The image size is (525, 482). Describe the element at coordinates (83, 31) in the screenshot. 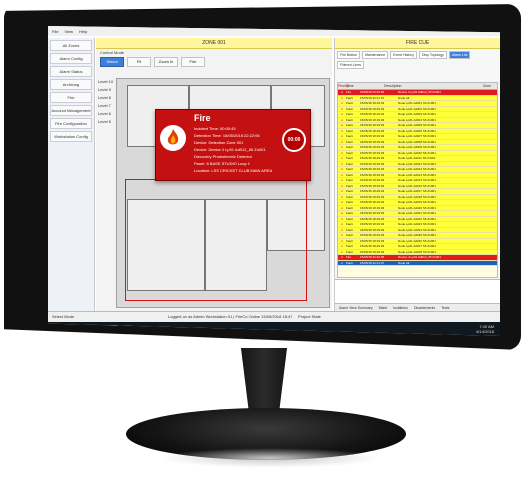

I see `menu-item-help: Help` at that location.